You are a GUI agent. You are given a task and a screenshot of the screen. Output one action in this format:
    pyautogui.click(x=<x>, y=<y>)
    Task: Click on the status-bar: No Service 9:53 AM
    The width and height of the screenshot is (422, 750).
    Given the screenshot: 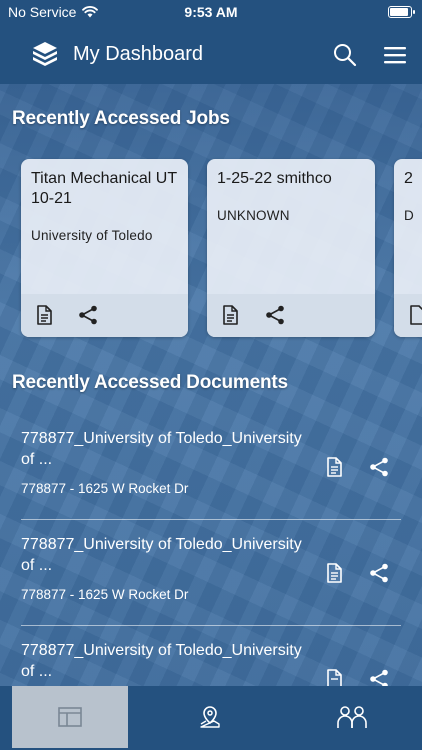 What is the action you would take?
    pyautogui.click(x=211, y=13)
    